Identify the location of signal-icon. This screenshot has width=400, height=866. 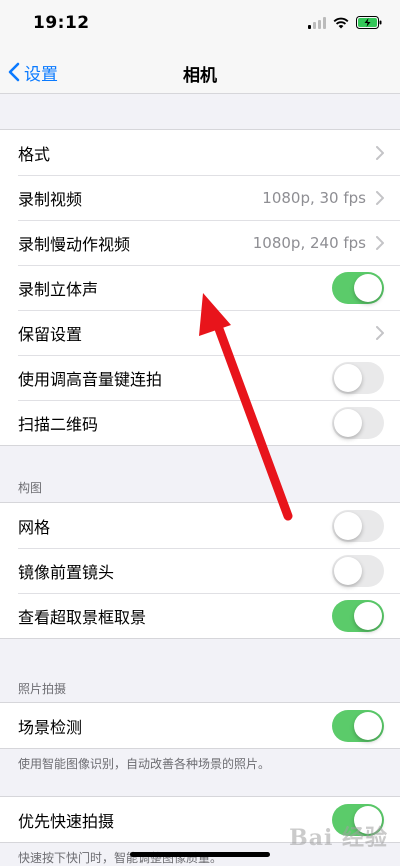
(317, 22).